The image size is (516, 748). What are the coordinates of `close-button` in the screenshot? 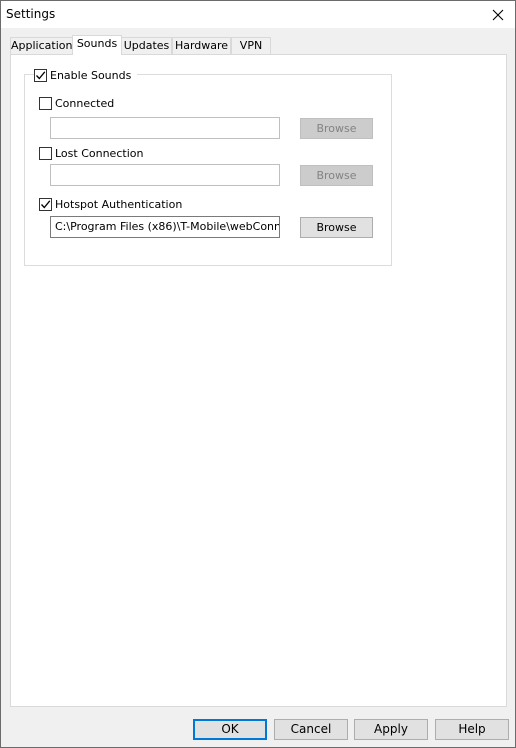 It's located at (498, 14).